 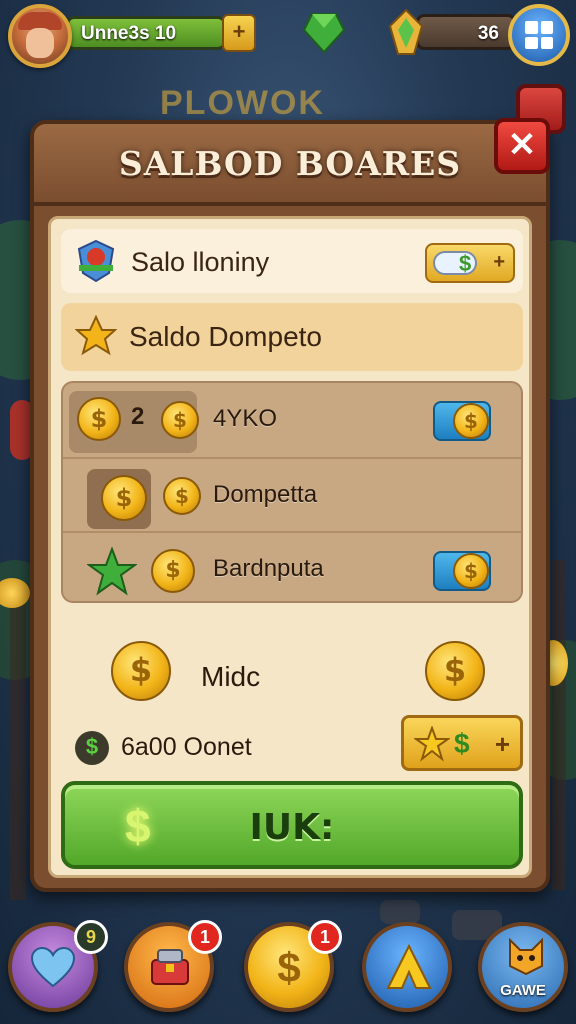 I want to click on balance-row-label: Salo lloniny, so click(x=200, y=262).